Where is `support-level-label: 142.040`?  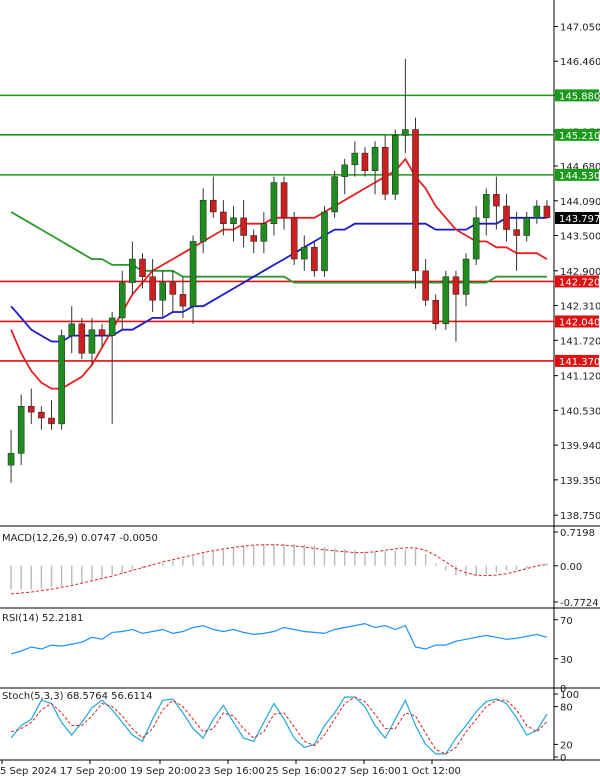 support-level-label: 142.040 is located at coordinates (579, 322).